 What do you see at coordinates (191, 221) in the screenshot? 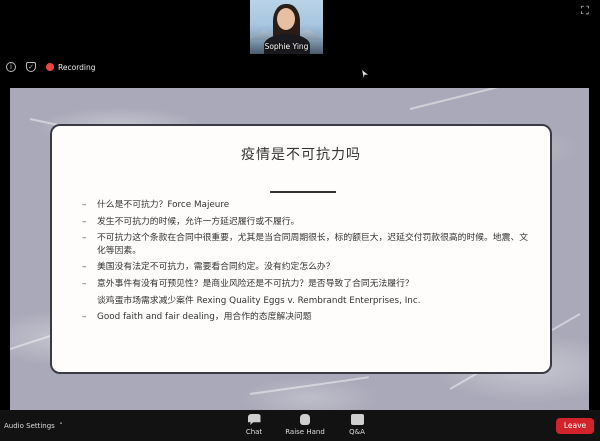
I see `bullet-item: – 发生不可抗力的时候，允许一方延迟履行或不履行。` at bounding box center [191, 221].